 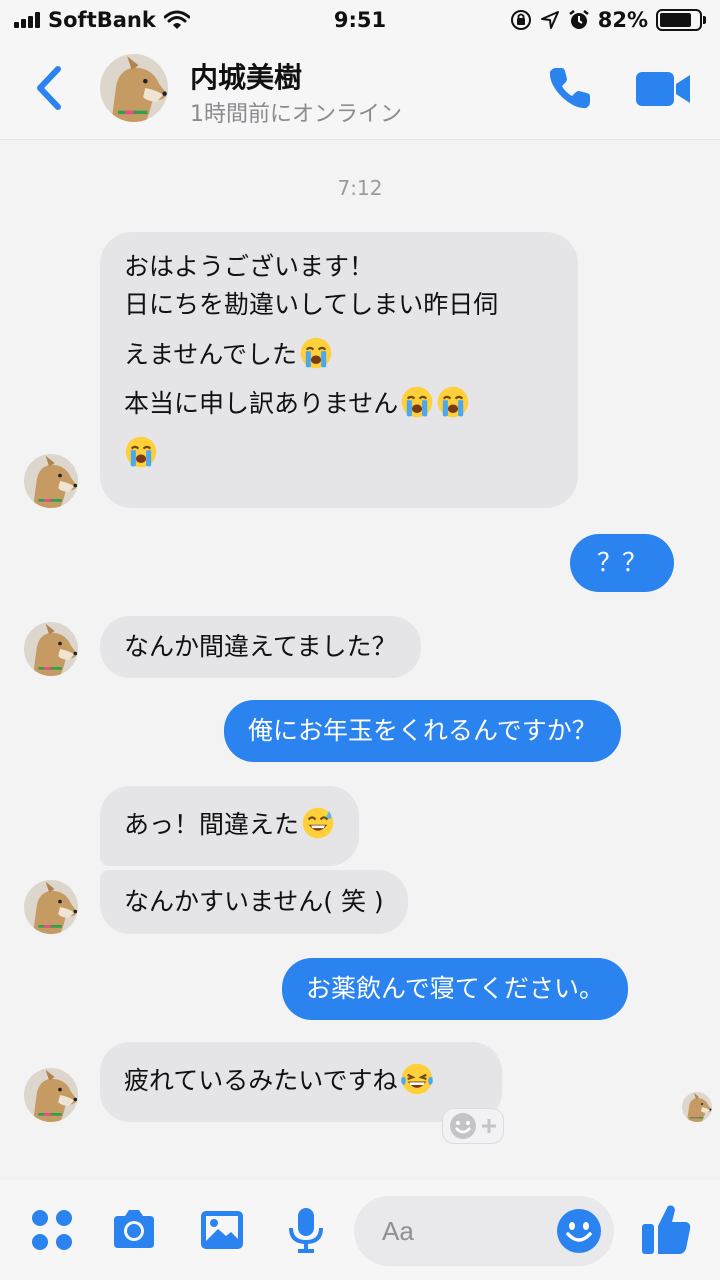 What do you see at coordinates (27, 20) in the screenshot?
I see `signal-icon` at bounding box center [27, 20].